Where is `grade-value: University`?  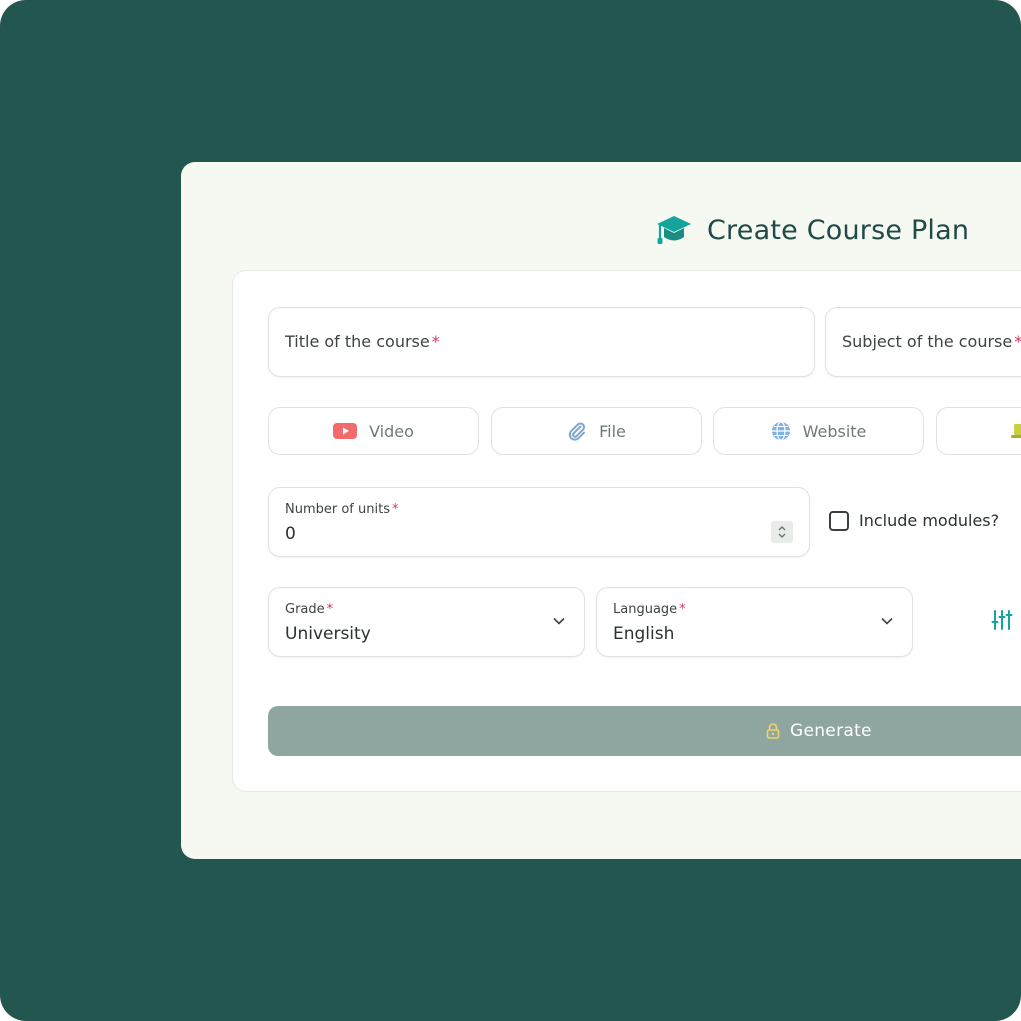
grade-value: University is located at coordinates (328, 634).